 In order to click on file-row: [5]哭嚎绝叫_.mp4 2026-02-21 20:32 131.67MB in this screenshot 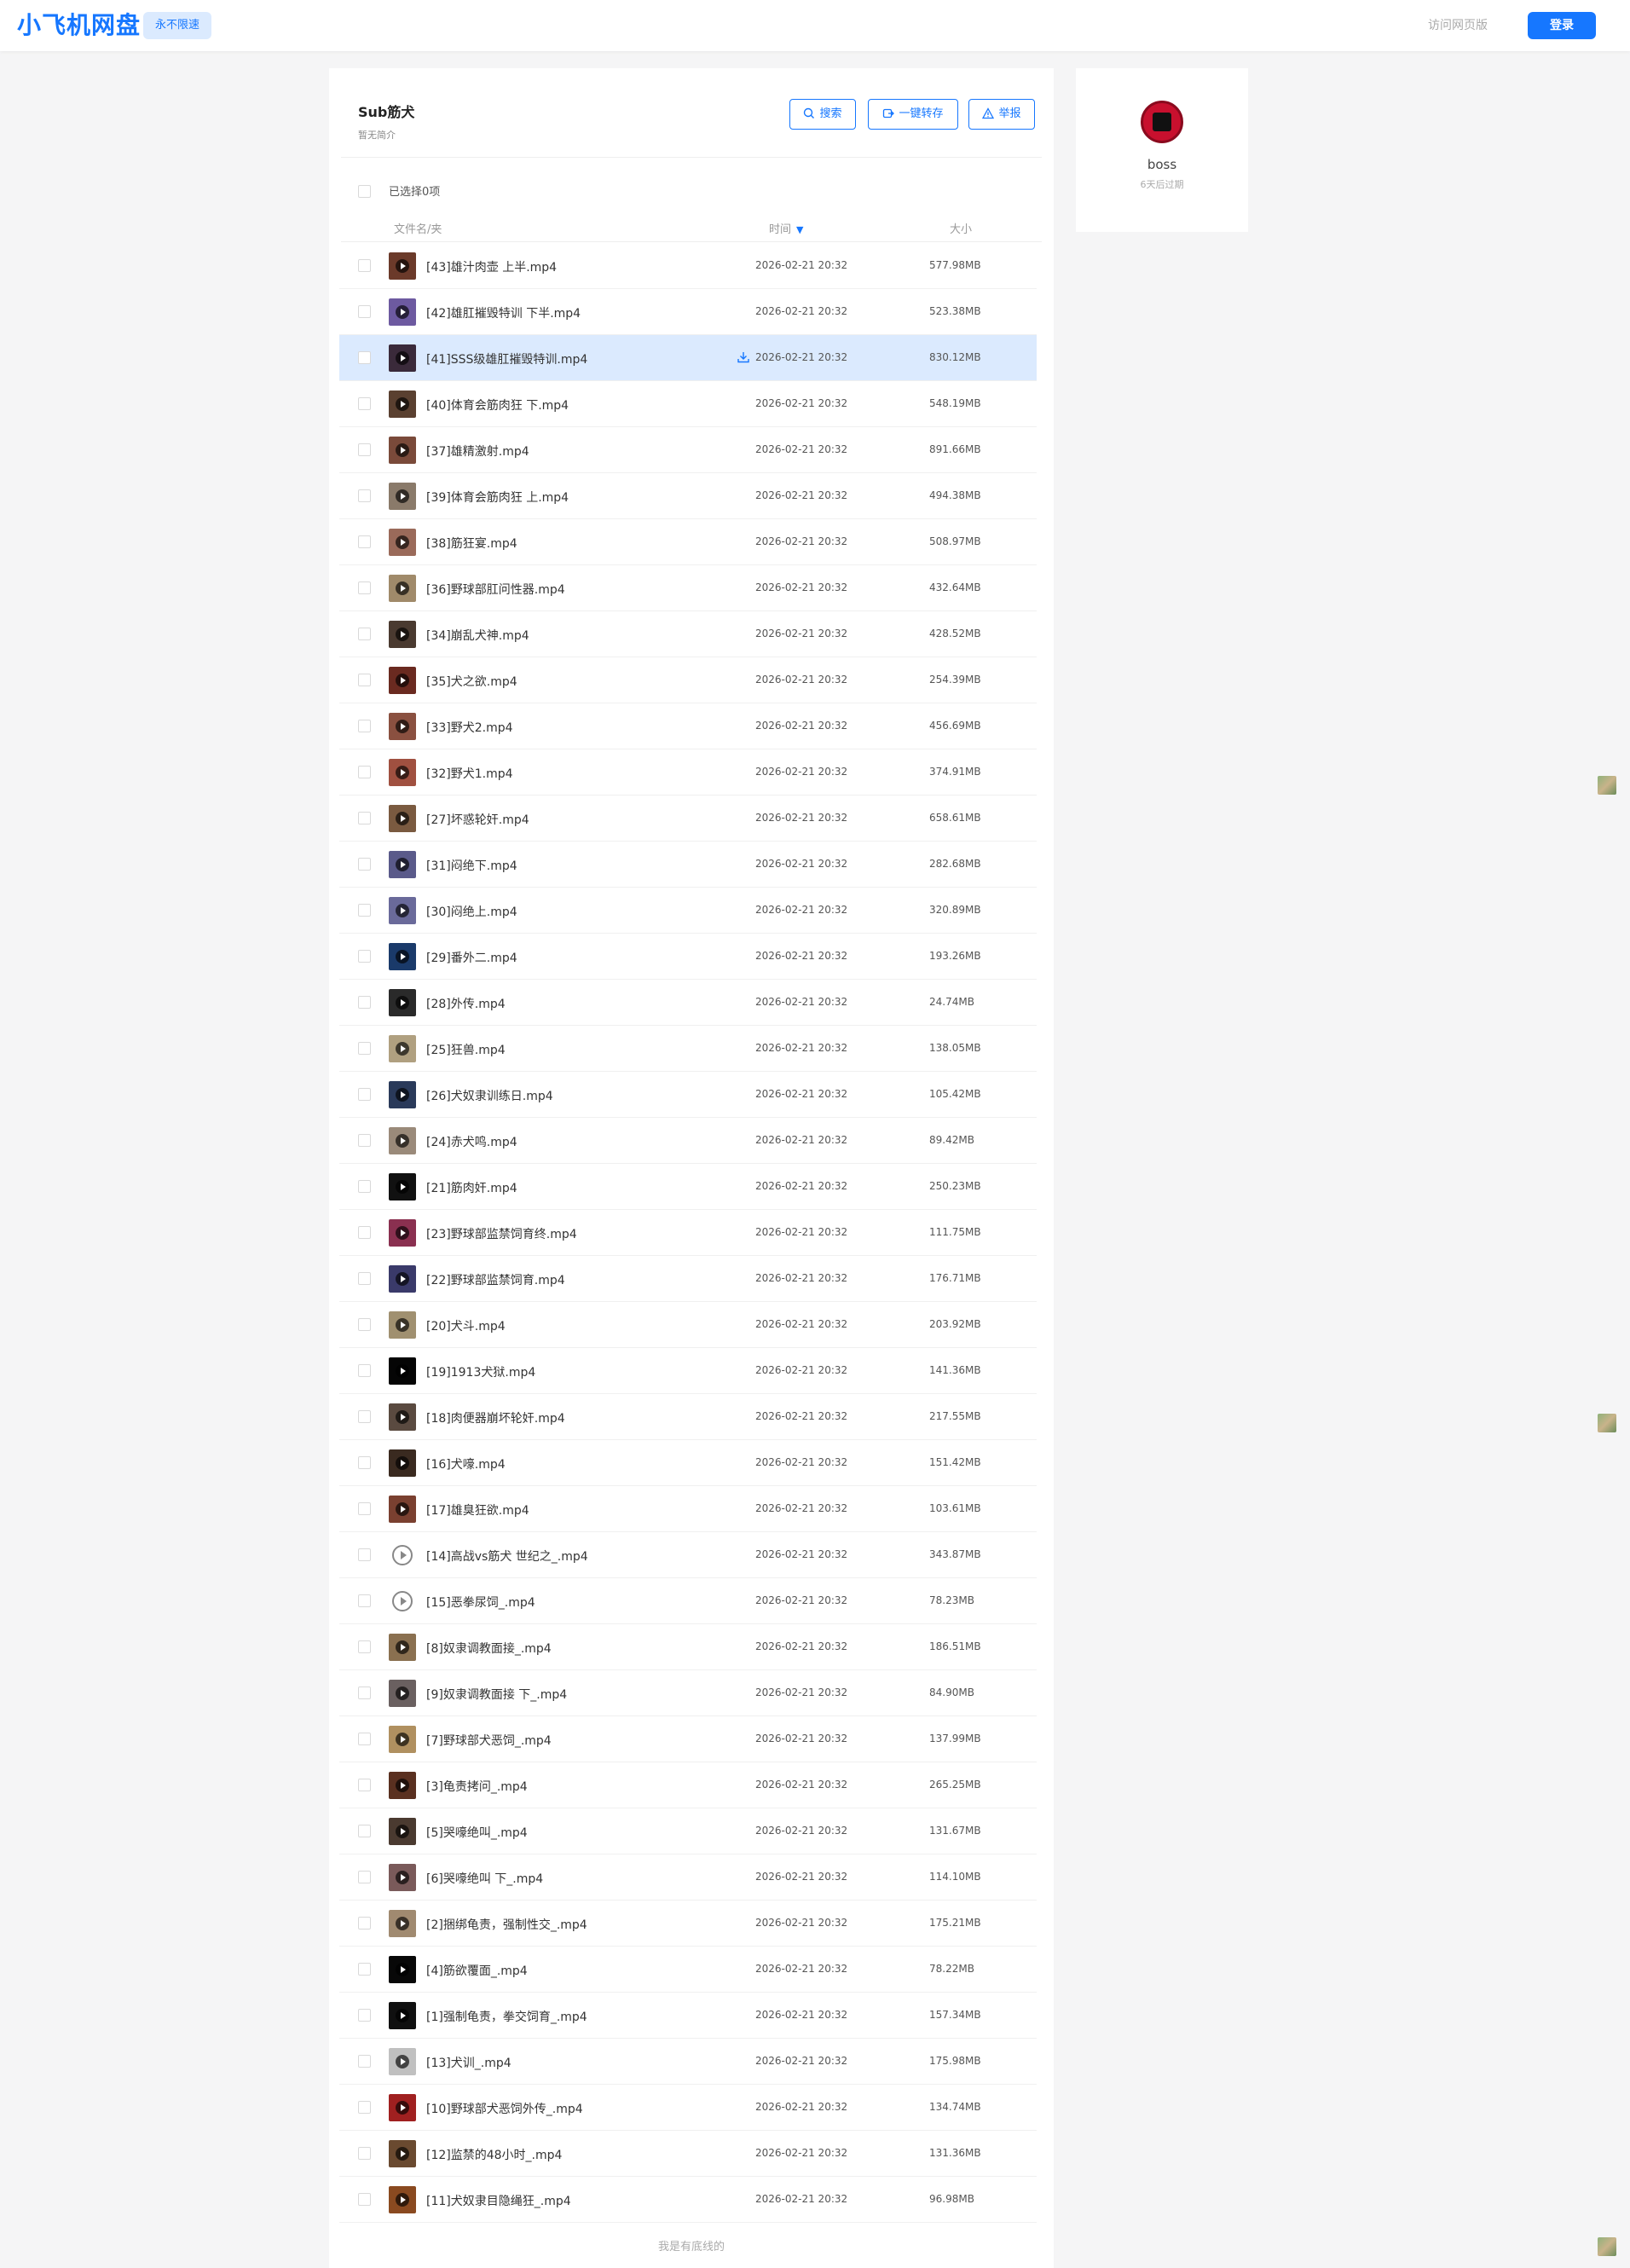, I will do `click(688, 1831)`.